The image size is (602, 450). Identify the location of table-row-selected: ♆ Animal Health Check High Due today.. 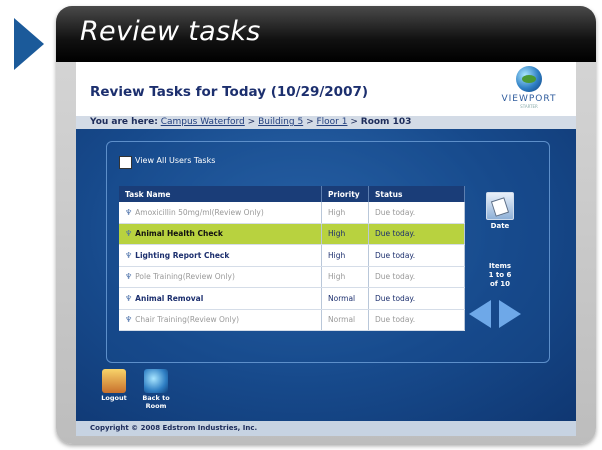
(292, 234).